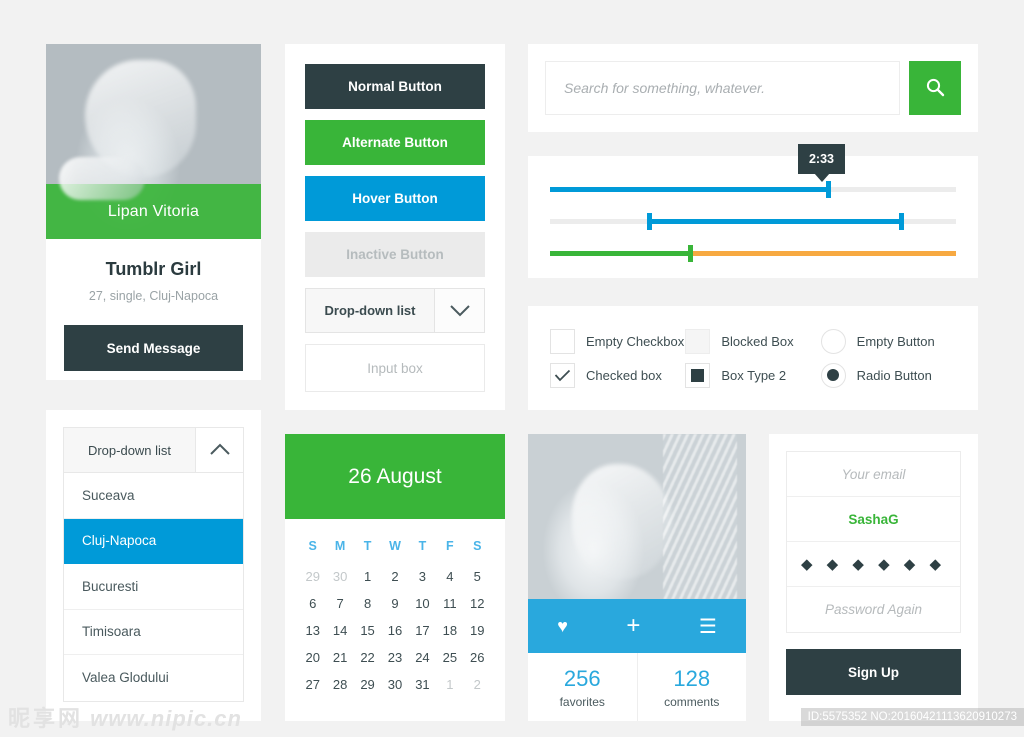 The width and height of the screenshot is (1024, 737). I want to click on radio-selected: Radio Button, so click(888, 375).